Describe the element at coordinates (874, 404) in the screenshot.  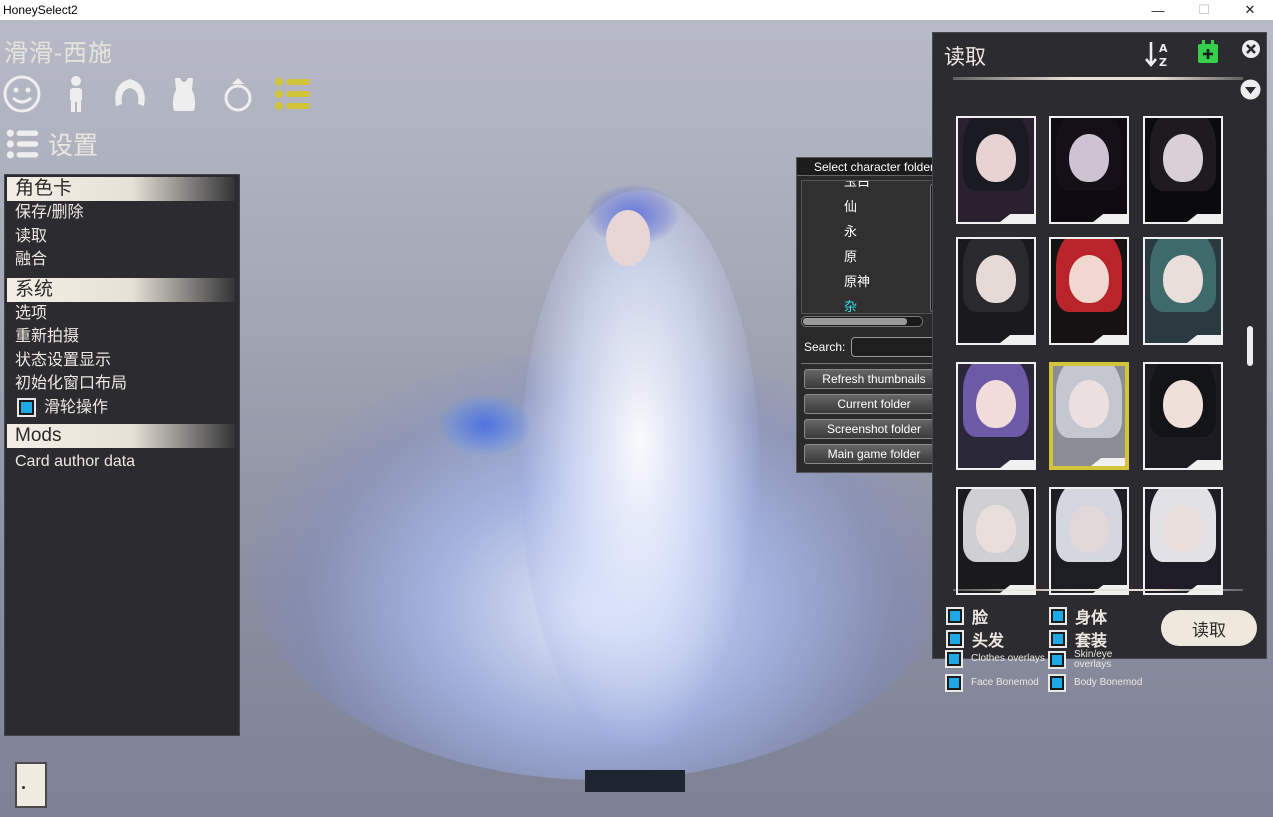
I see `current-folder-button: Current folder` at that location.